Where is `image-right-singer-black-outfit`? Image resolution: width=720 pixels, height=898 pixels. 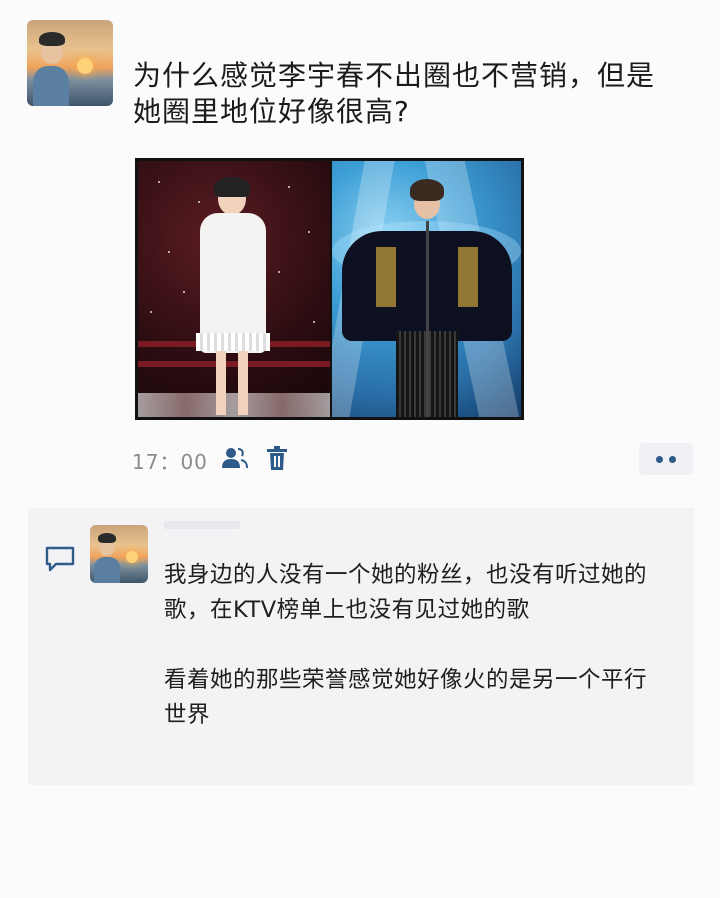 image-right-singer-black-outfit is located at coordinates (426, 289).